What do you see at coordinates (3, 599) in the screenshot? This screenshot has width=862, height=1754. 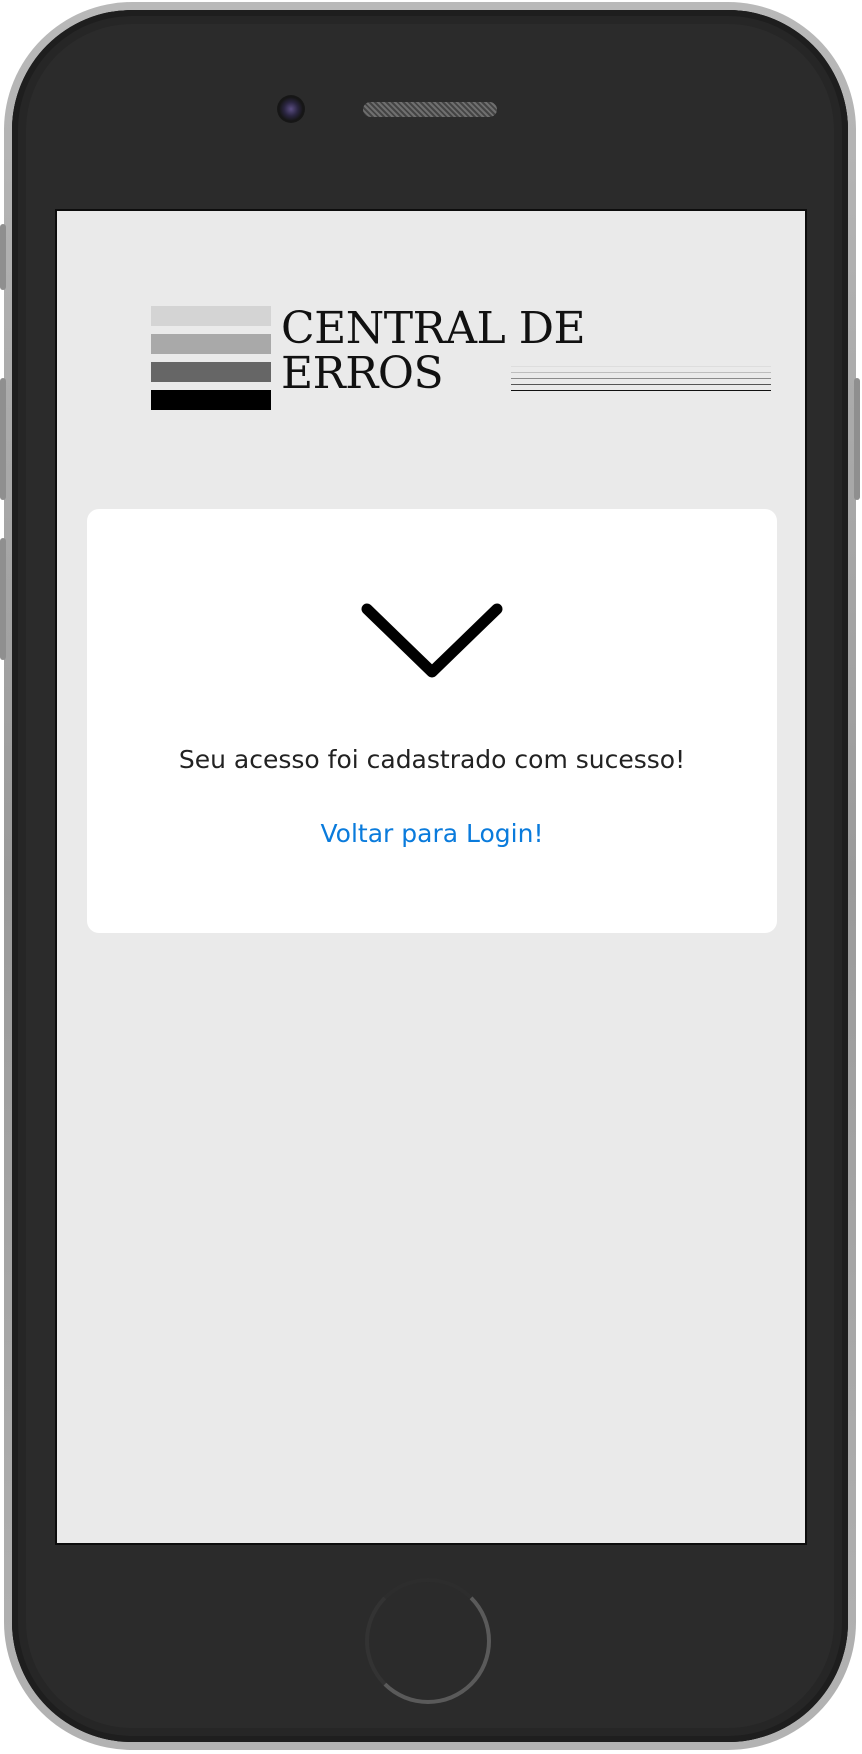 I see `volume-down-button` at bounding box center [3, 599].